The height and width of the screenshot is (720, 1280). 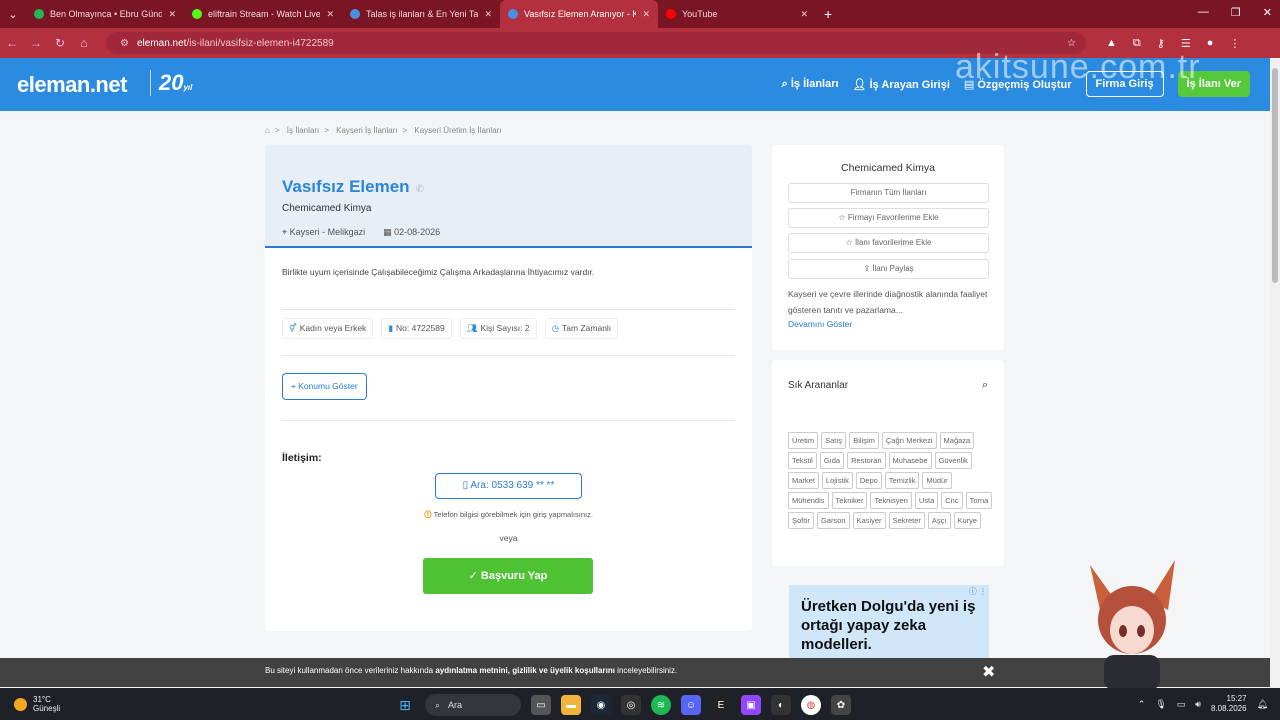 I want to click on kebab-menu-icon: ⋮, so click(x=1234, y=43).